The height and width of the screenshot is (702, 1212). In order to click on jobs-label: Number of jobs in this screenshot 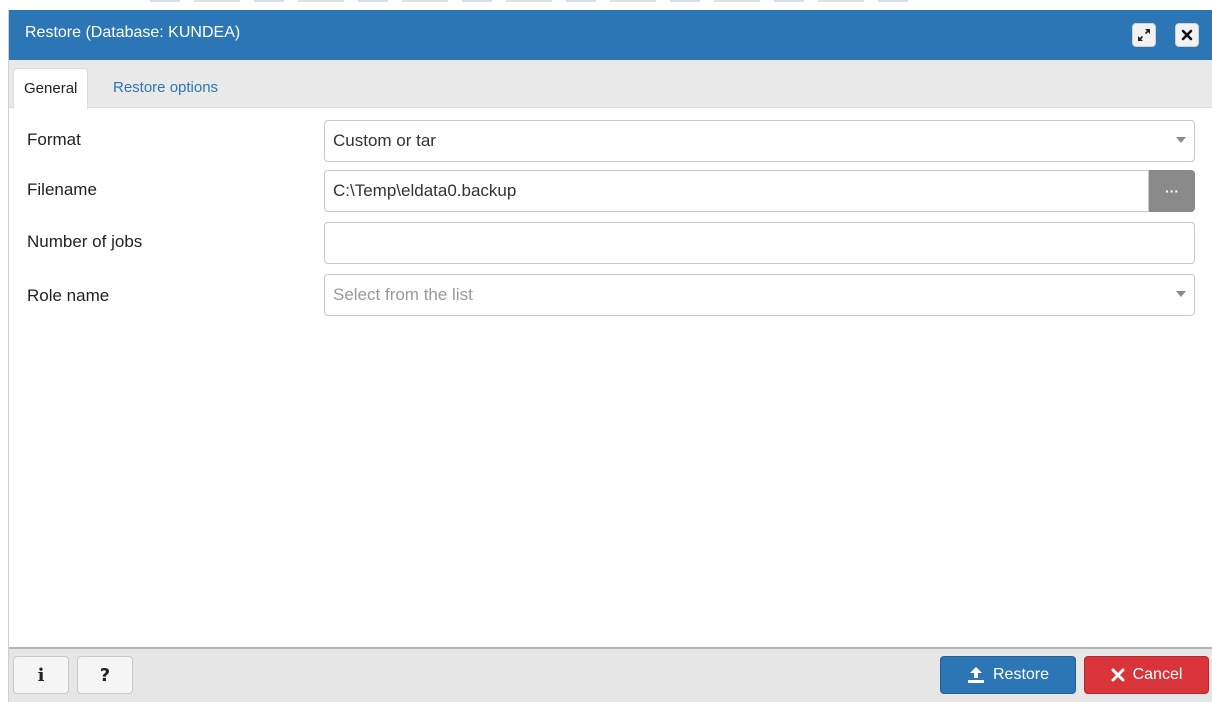, I will do `click(85, 241)`.